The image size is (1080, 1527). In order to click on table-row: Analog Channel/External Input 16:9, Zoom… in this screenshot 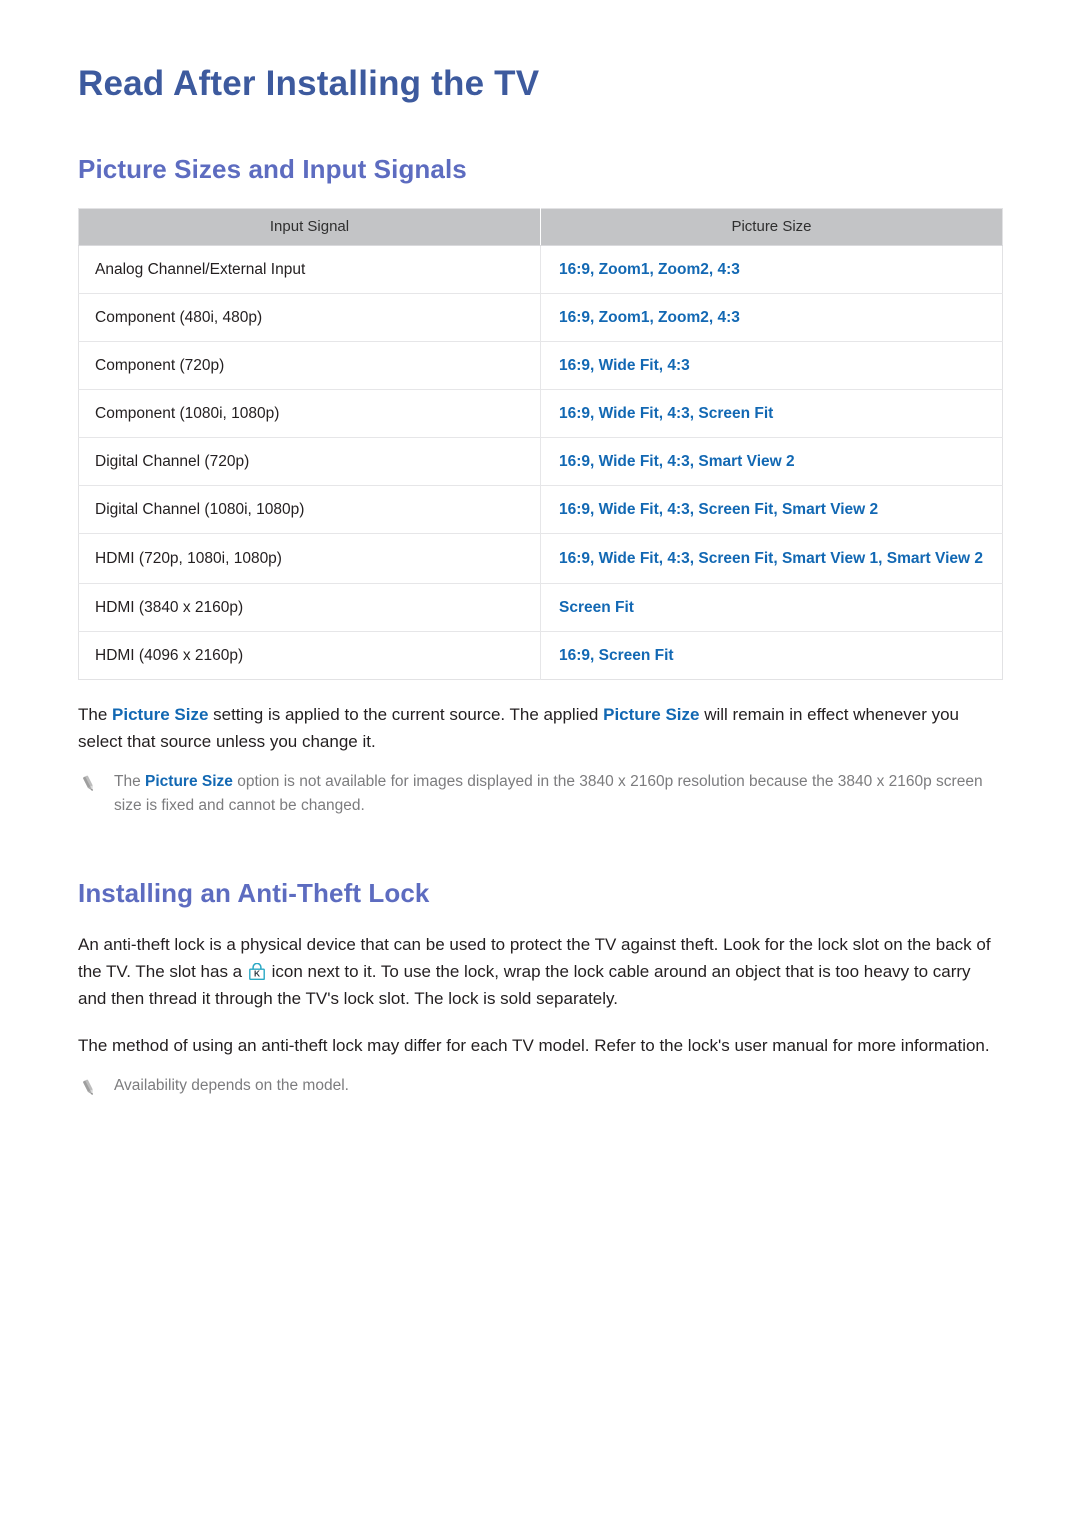, I will do `click(540, 269)`.